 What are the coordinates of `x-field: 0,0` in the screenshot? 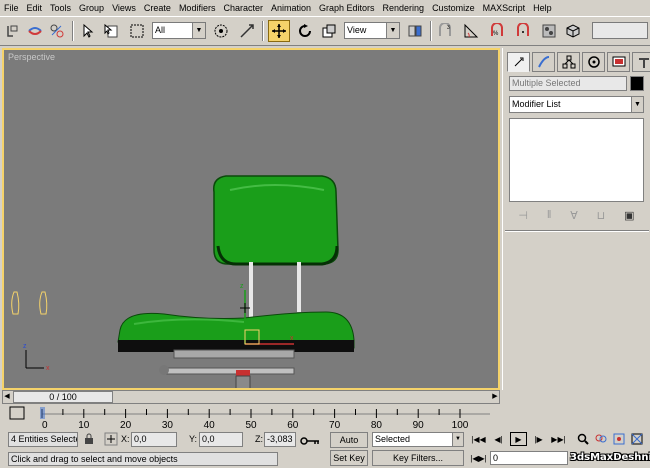 It's located at (154, 439).